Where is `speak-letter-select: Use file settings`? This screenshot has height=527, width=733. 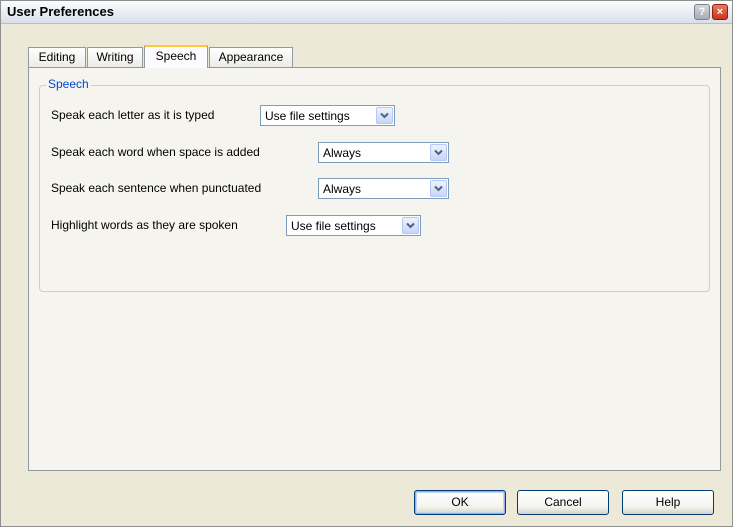 speak-letter-select: Use file settings is located at coordinates (327, 115).